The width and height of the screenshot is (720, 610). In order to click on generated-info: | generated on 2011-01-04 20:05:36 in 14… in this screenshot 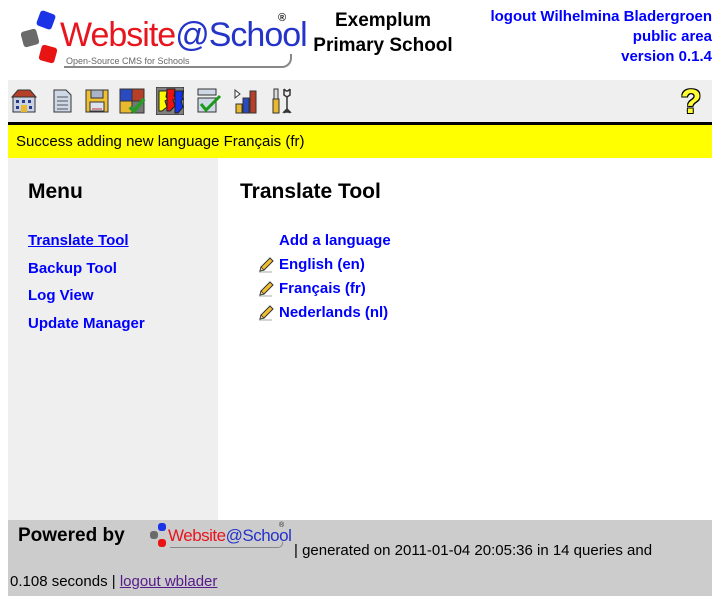, I will do `click(473, 550)`.